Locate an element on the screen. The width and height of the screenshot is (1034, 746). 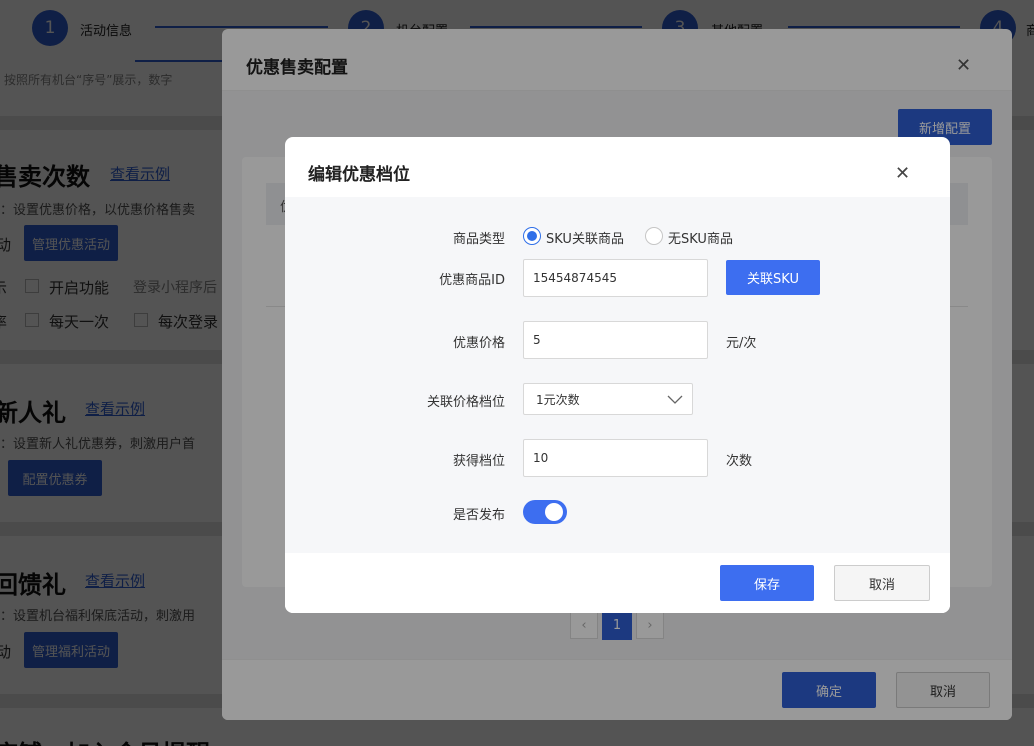
publish-label: 是否发布 is located at coordinates (478, 515).